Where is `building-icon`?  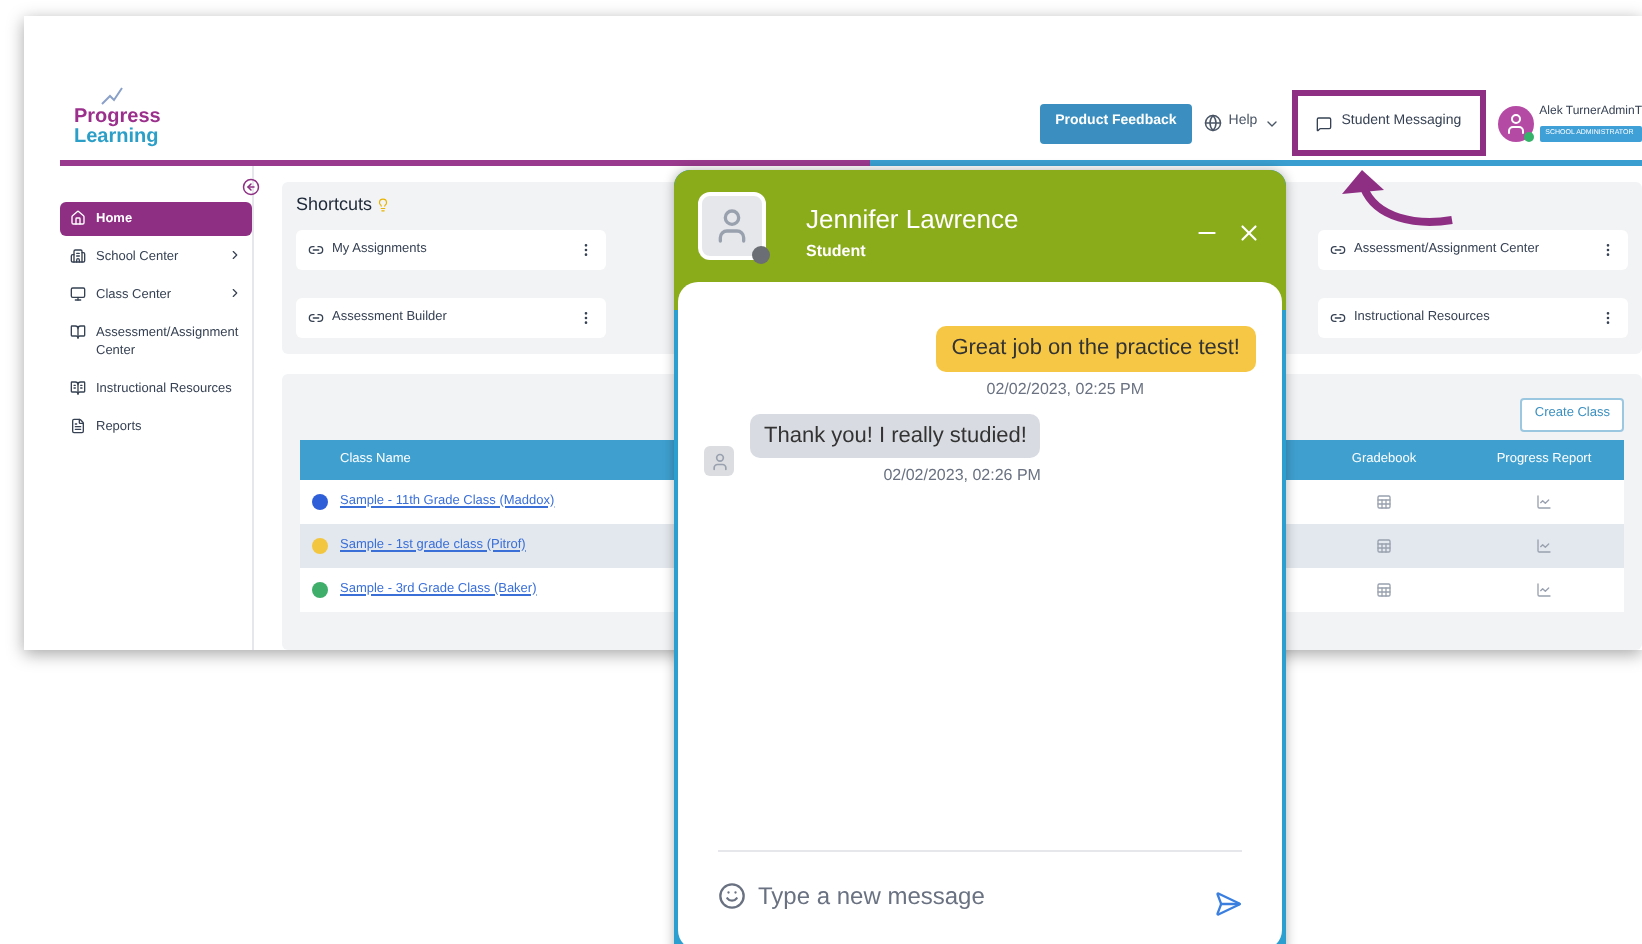 building-icon is located at coordinates (78, 256).